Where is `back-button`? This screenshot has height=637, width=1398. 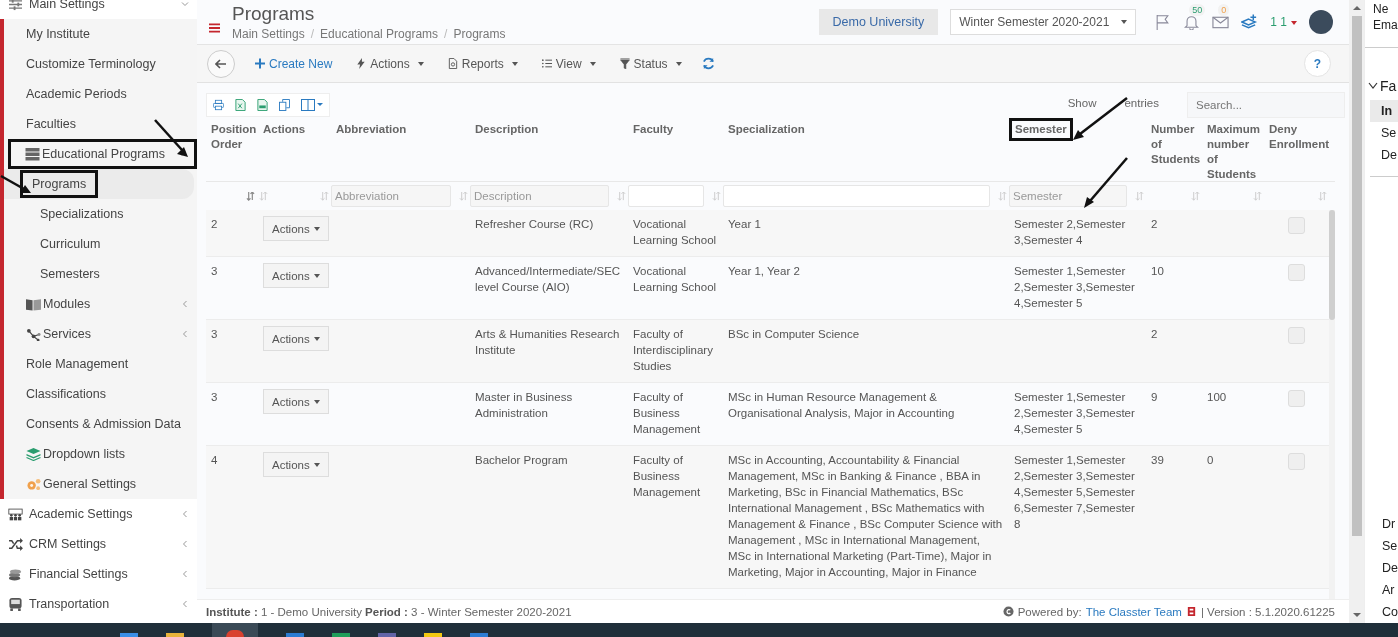
back-button is located at coordinates (221, 63).